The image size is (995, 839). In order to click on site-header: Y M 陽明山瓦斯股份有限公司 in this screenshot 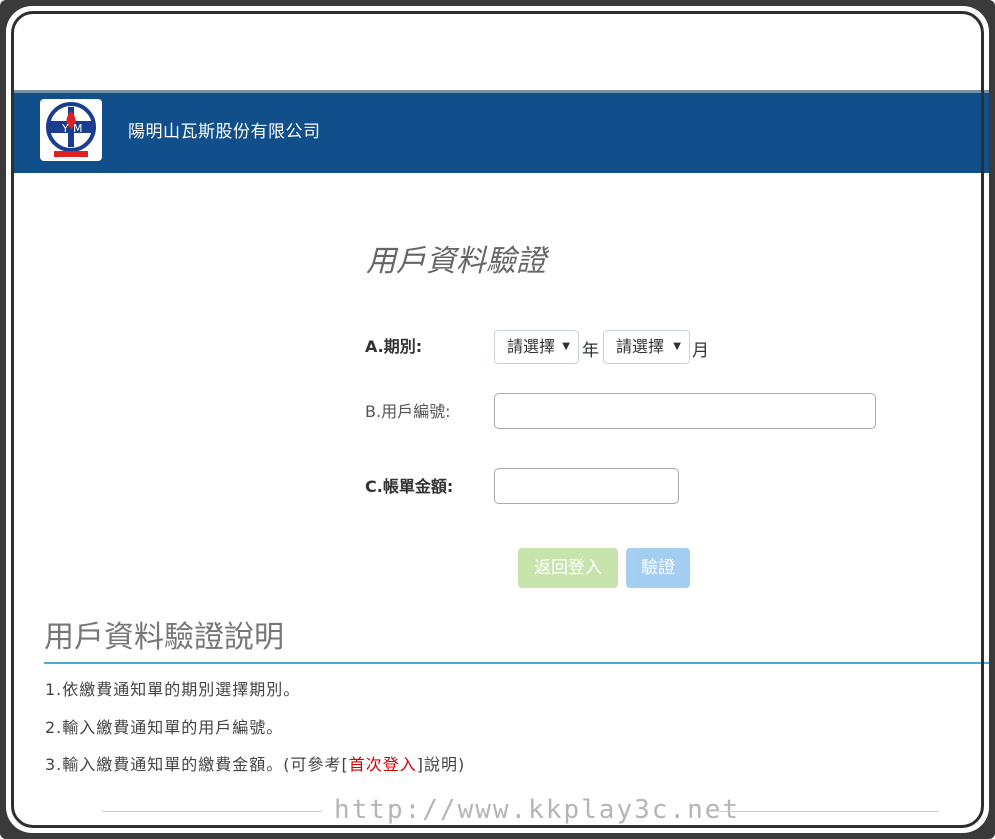, I will do `click(501, 131)`.